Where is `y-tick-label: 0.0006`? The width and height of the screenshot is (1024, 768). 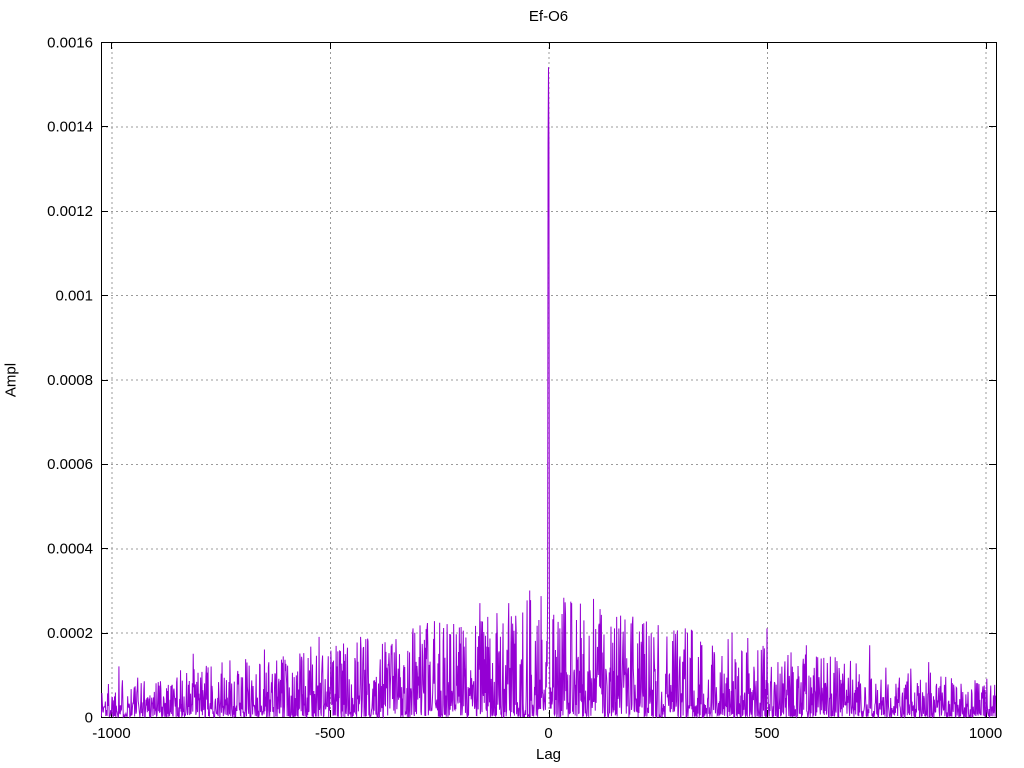 y-tick-label: 0.0006 is located at coordinates (70, 464).